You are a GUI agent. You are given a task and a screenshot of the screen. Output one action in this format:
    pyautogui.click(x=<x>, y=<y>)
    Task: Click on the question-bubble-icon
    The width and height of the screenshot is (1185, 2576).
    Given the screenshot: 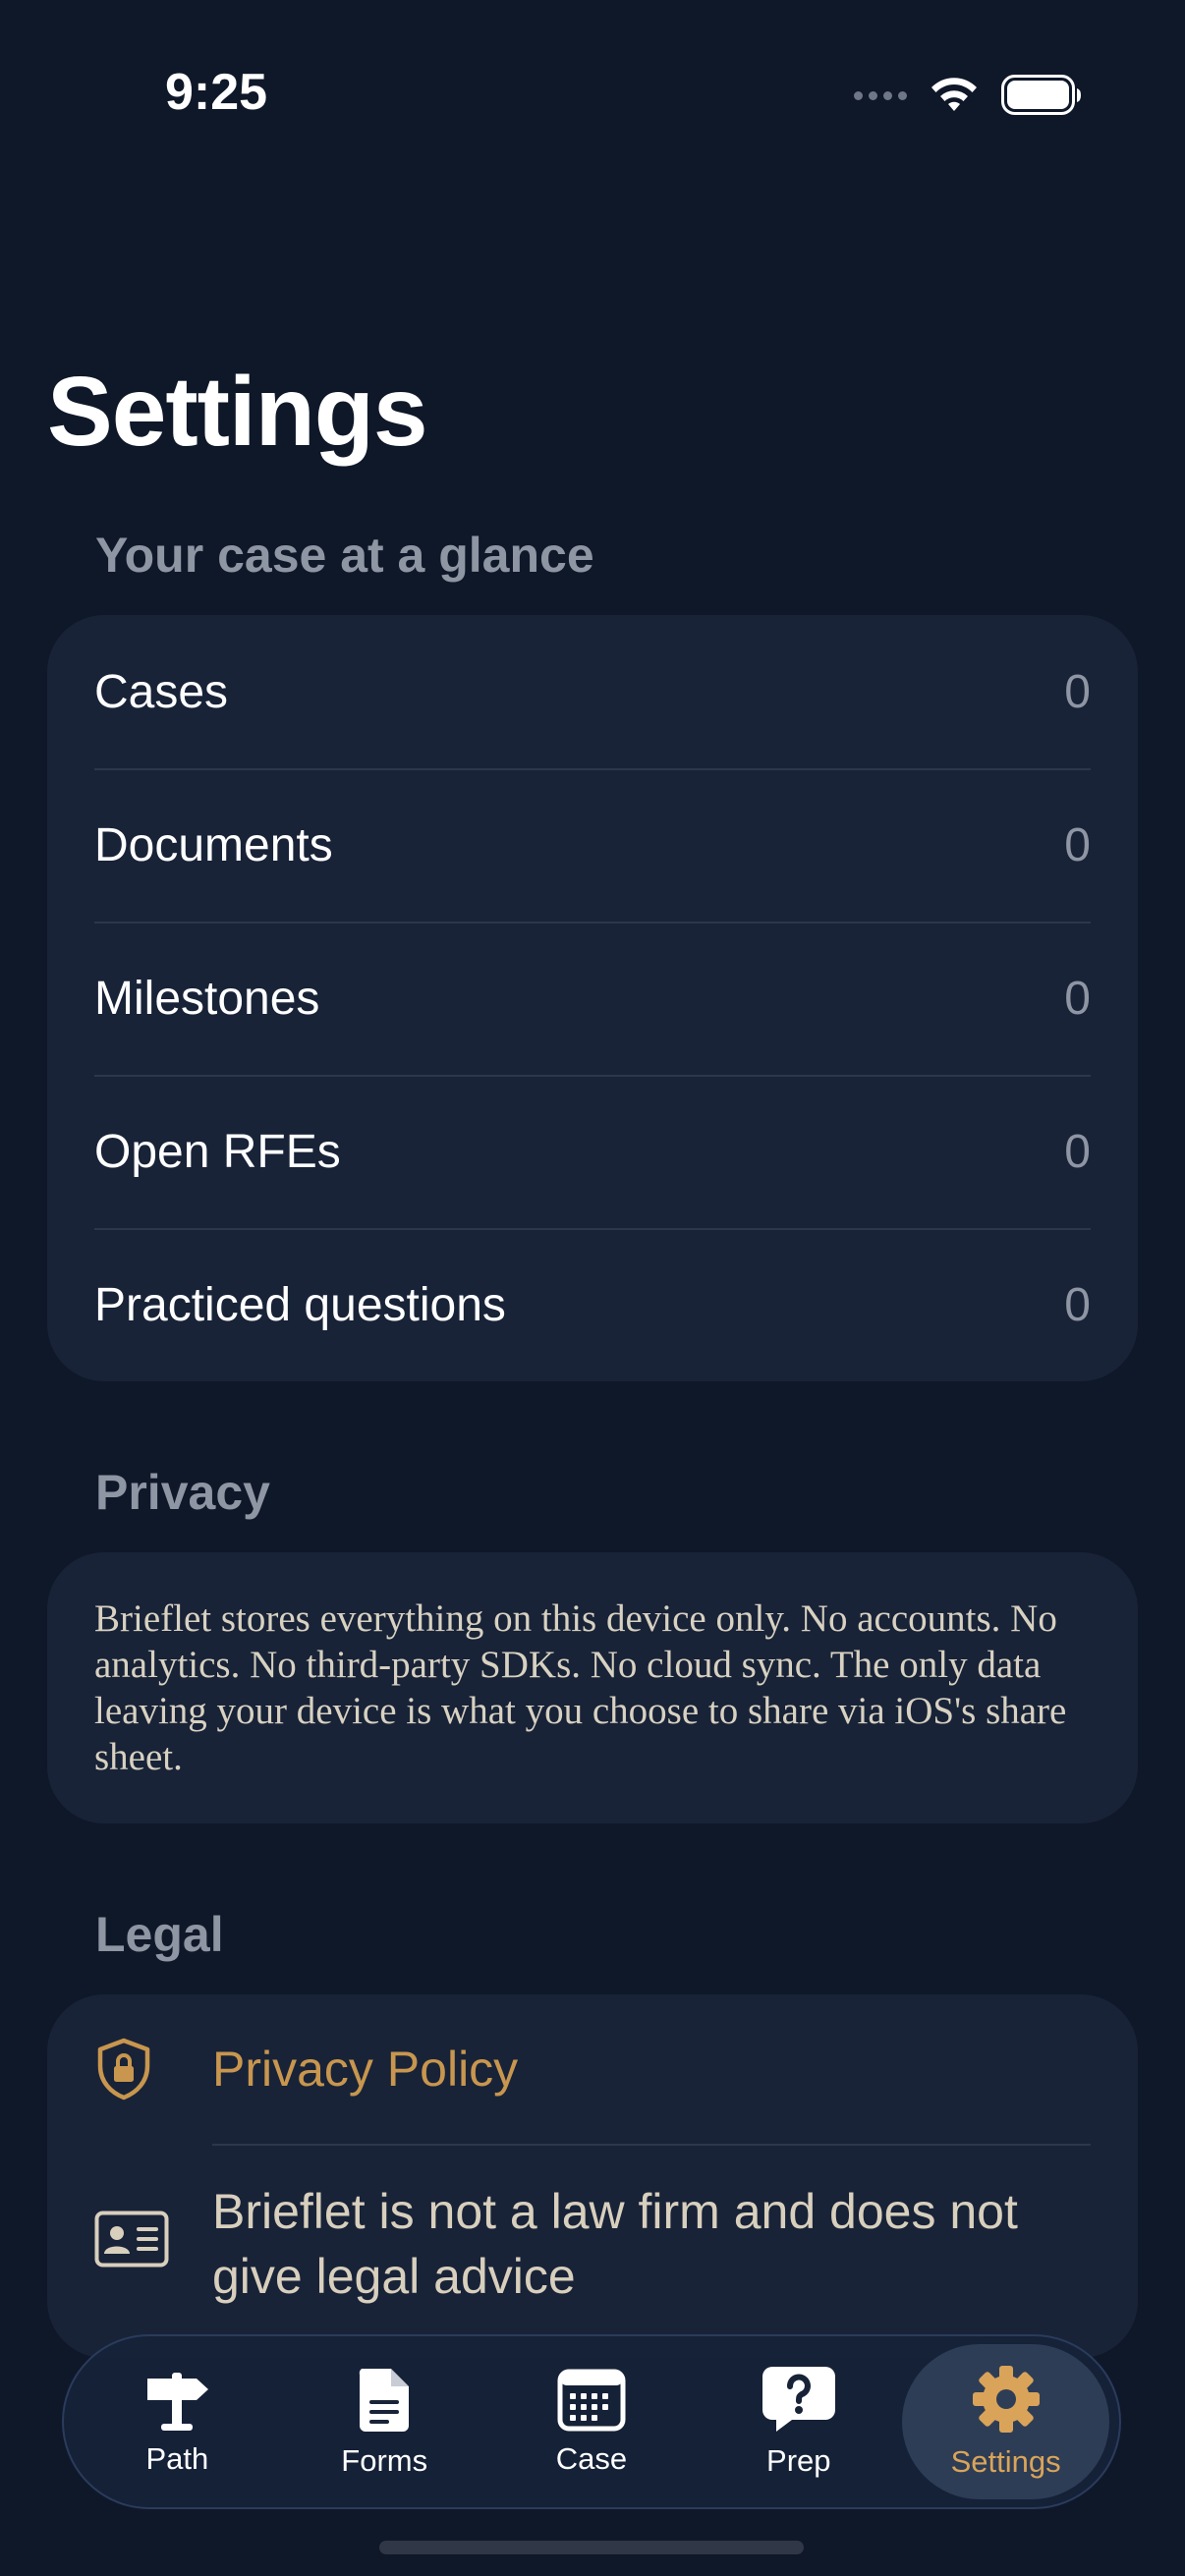 What is the action you would take?
    pyautogui.click(x=799, y=2399)
    